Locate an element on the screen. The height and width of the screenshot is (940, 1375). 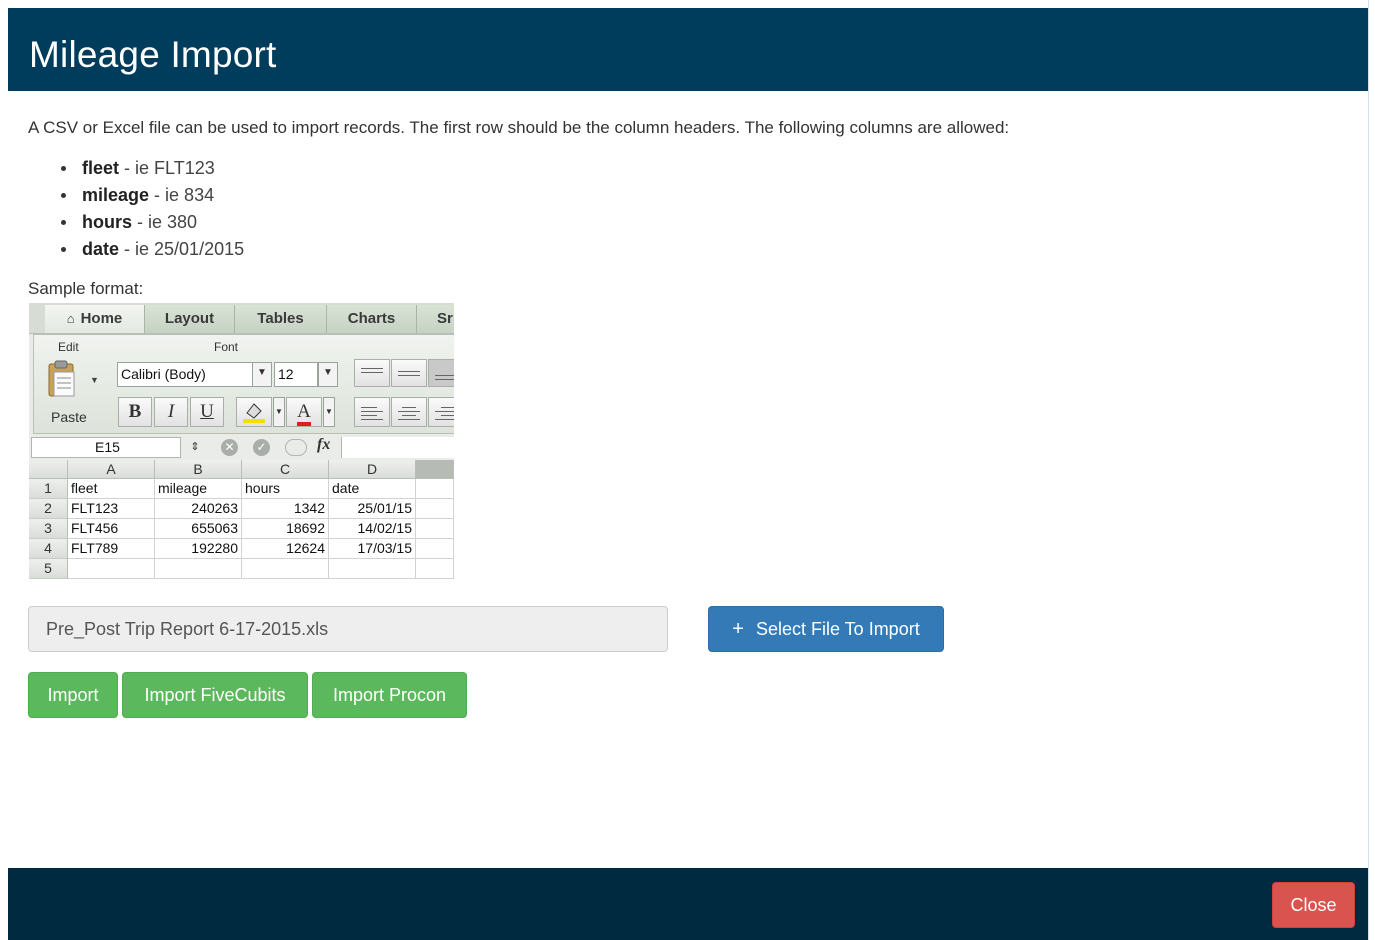
table-row: 2 FLT123 240263 1342 25/01/15 is located at coordinates (241, 509).